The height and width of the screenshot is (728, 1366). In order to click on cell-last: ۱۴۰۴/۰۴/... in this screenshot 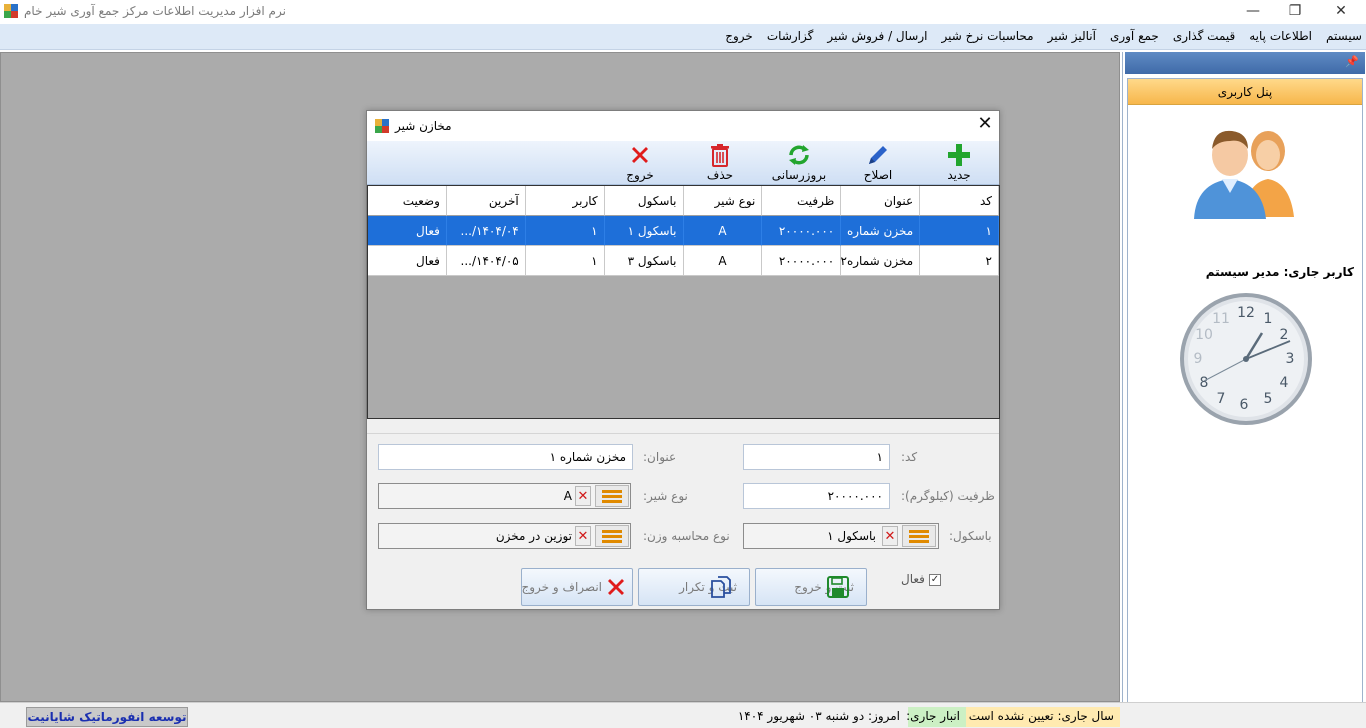, I will do `click(486, 231)`.